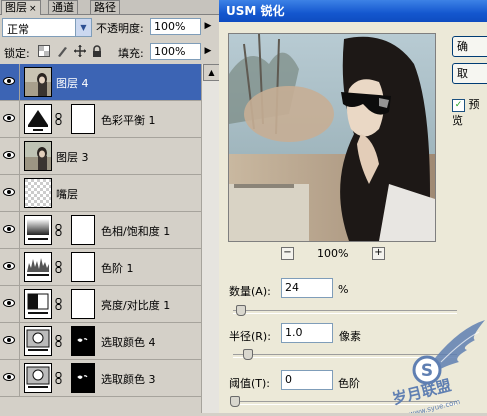 This screenshot has width=487, height=416. What do you see at coordinates (136, 305) in the screenshot?
I see `layer-name: 亮度/对比度 1` at bounding box center [136, 305].